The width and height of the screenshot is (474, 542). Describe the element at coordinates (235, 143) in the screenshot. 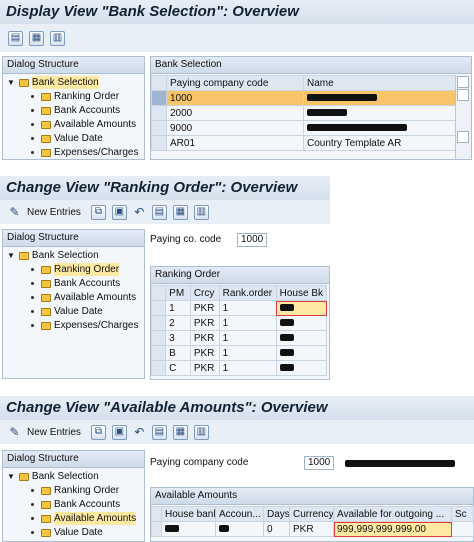

I see `company-code-cell: AR01` at that location.